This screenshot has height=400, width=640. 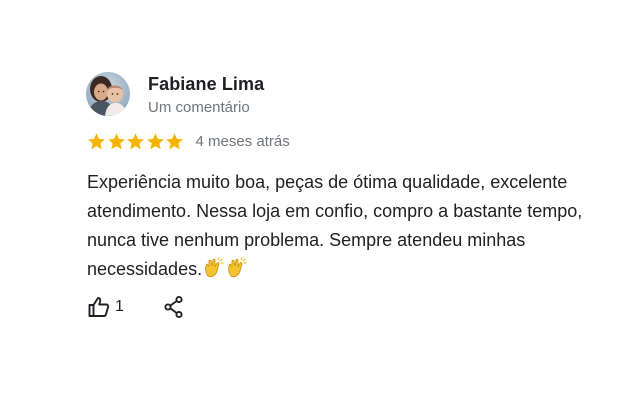 I want to click on like-button: 1, so click(x=105, y=307).